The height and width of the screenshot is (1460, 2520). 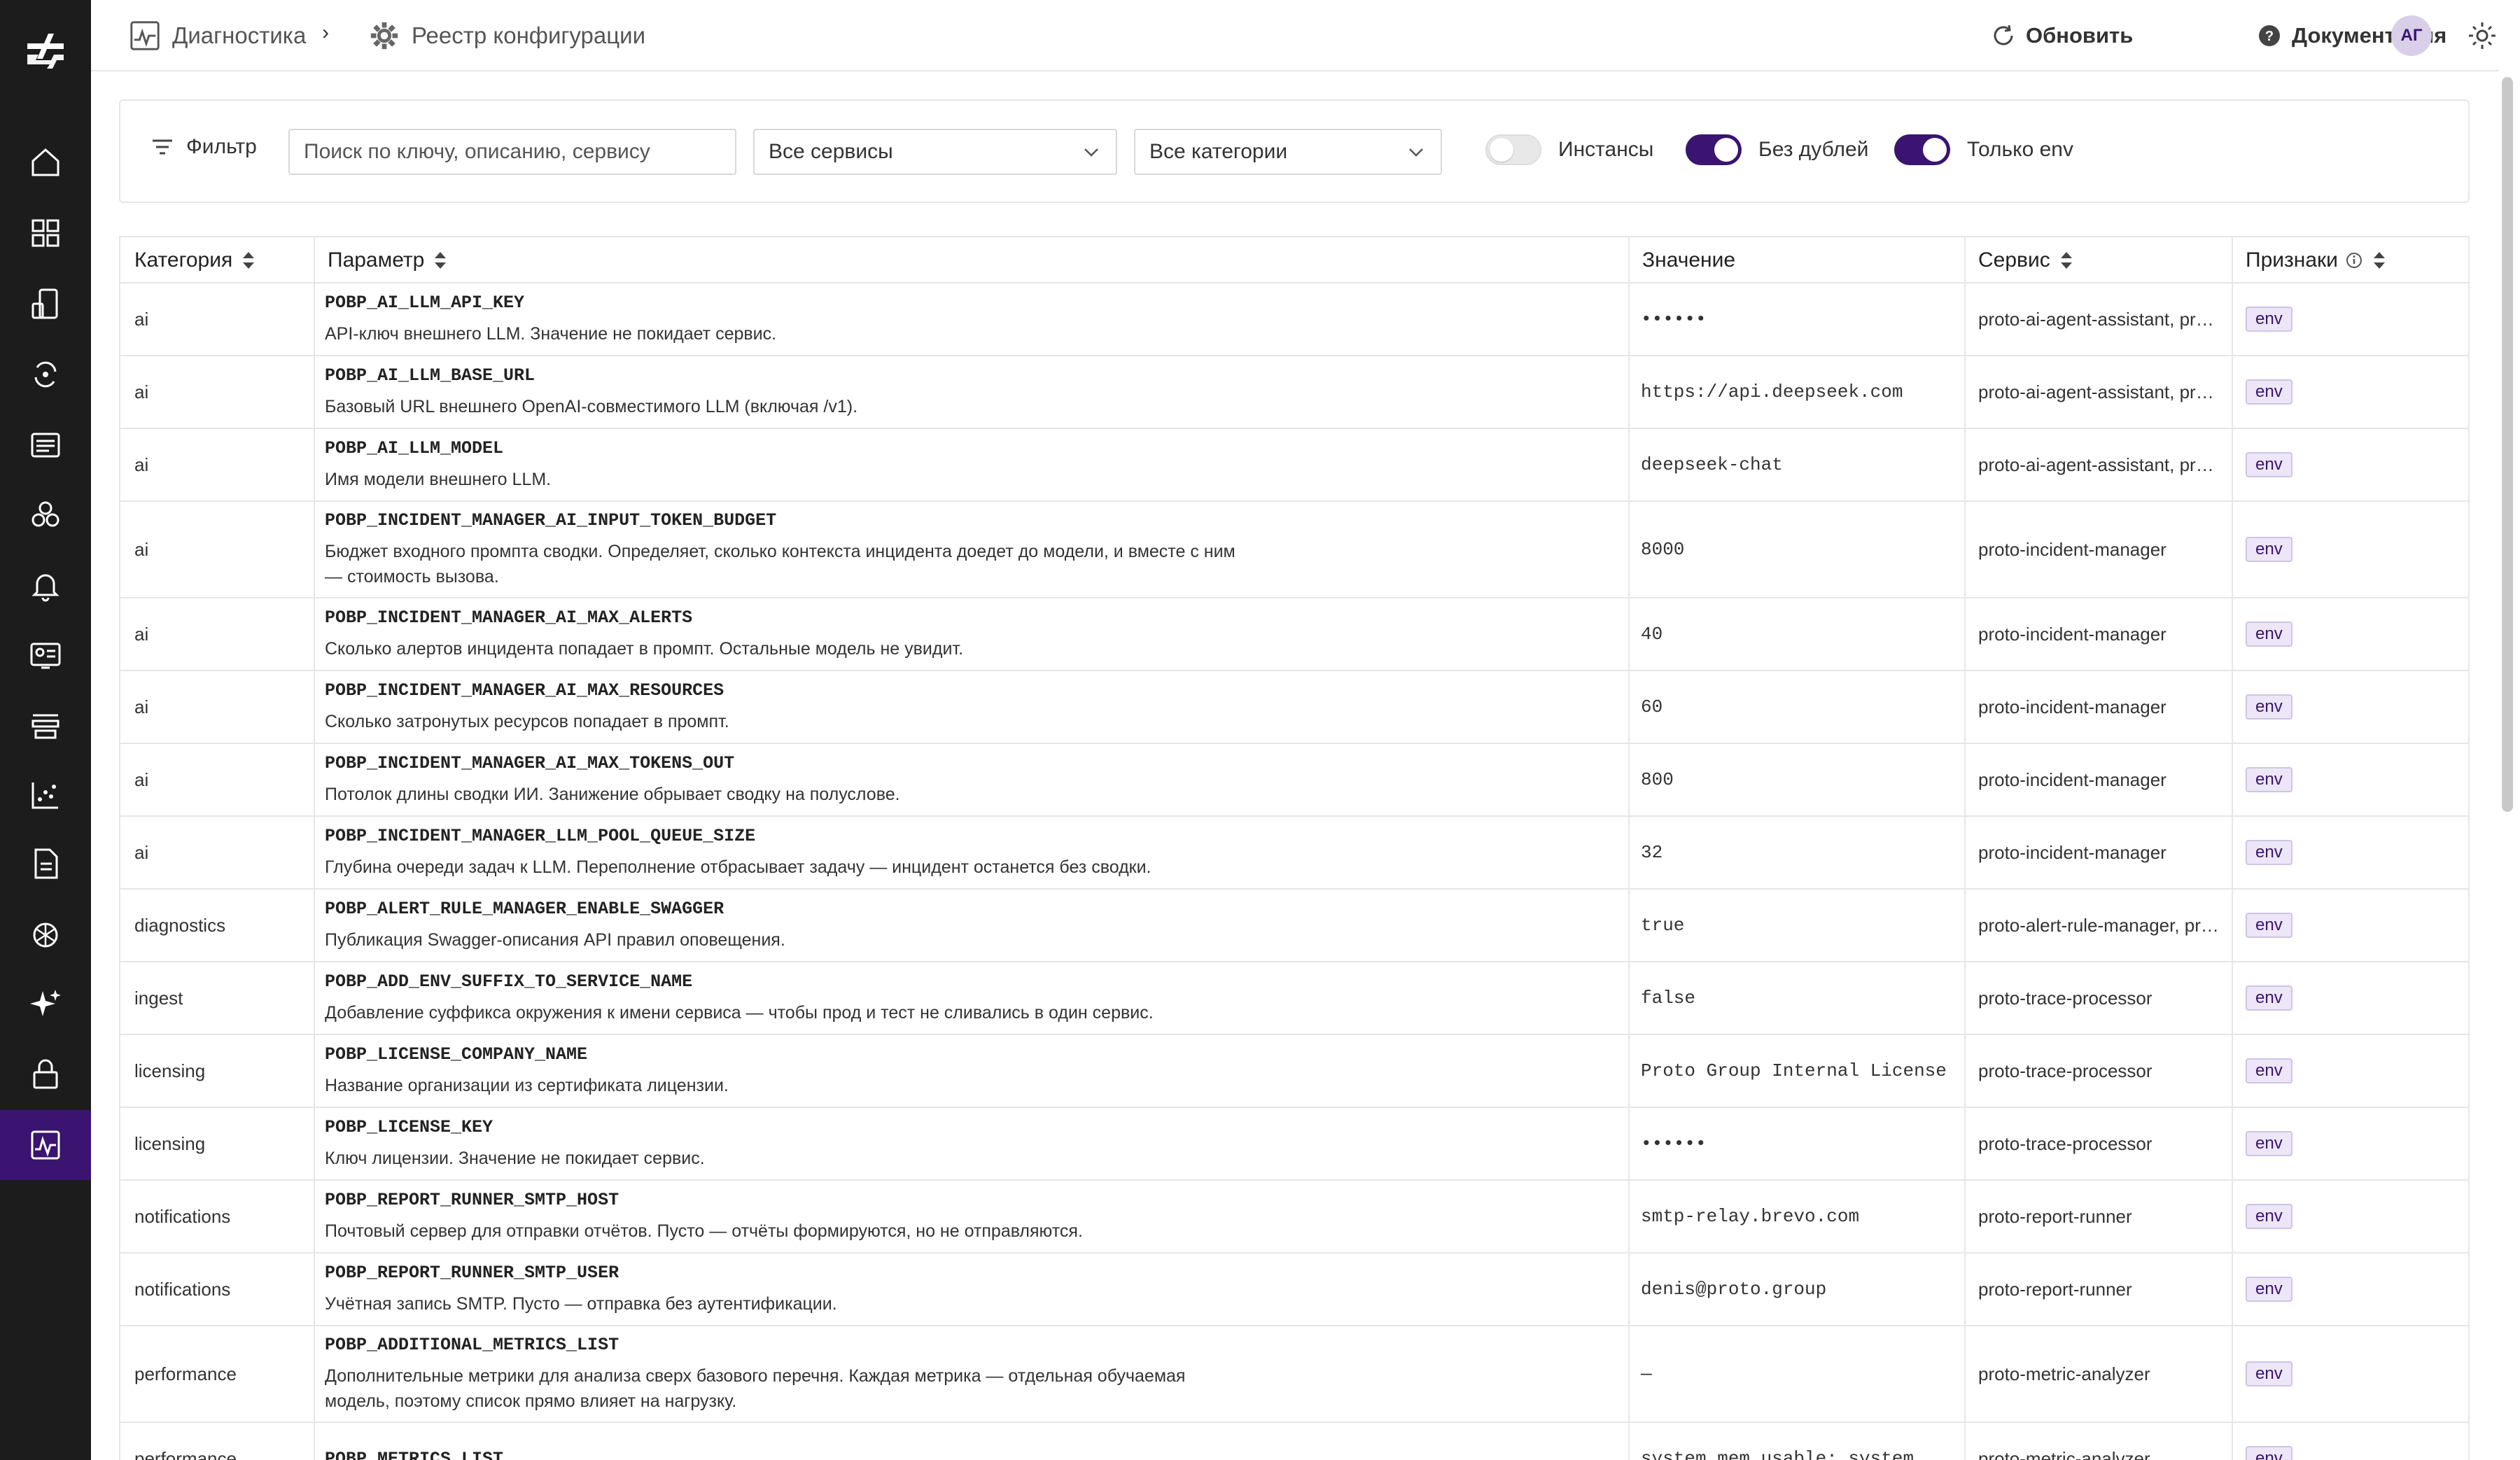 What do you see at coordinates (45, 864) in the screenshot?
I see `sidebar-item-document` at bounding box center [45, 864].